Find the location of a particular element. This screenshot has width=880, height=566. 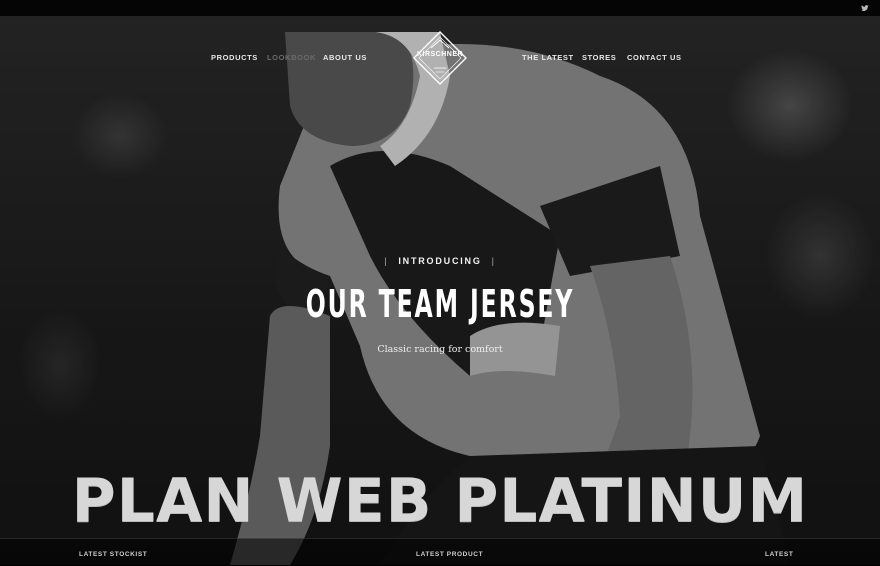

brand-logo: KIRSCHNER is located at coordinates (440, 58).